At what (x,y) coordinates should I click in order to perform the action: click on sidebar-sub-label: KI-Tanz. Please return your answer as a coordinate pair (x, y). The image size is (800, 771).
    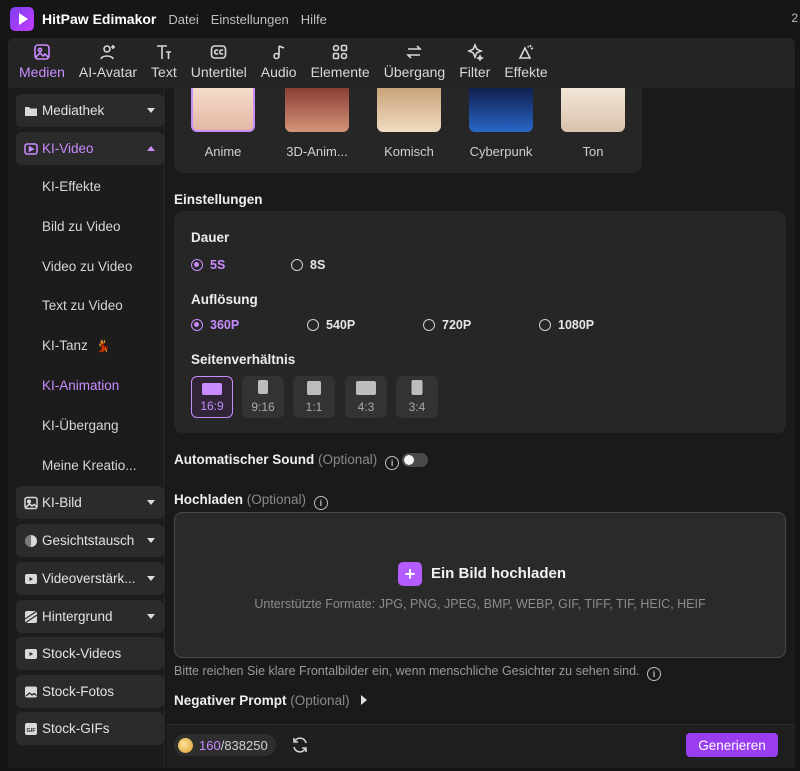
    Looking at the image, I should click on (65, 345).